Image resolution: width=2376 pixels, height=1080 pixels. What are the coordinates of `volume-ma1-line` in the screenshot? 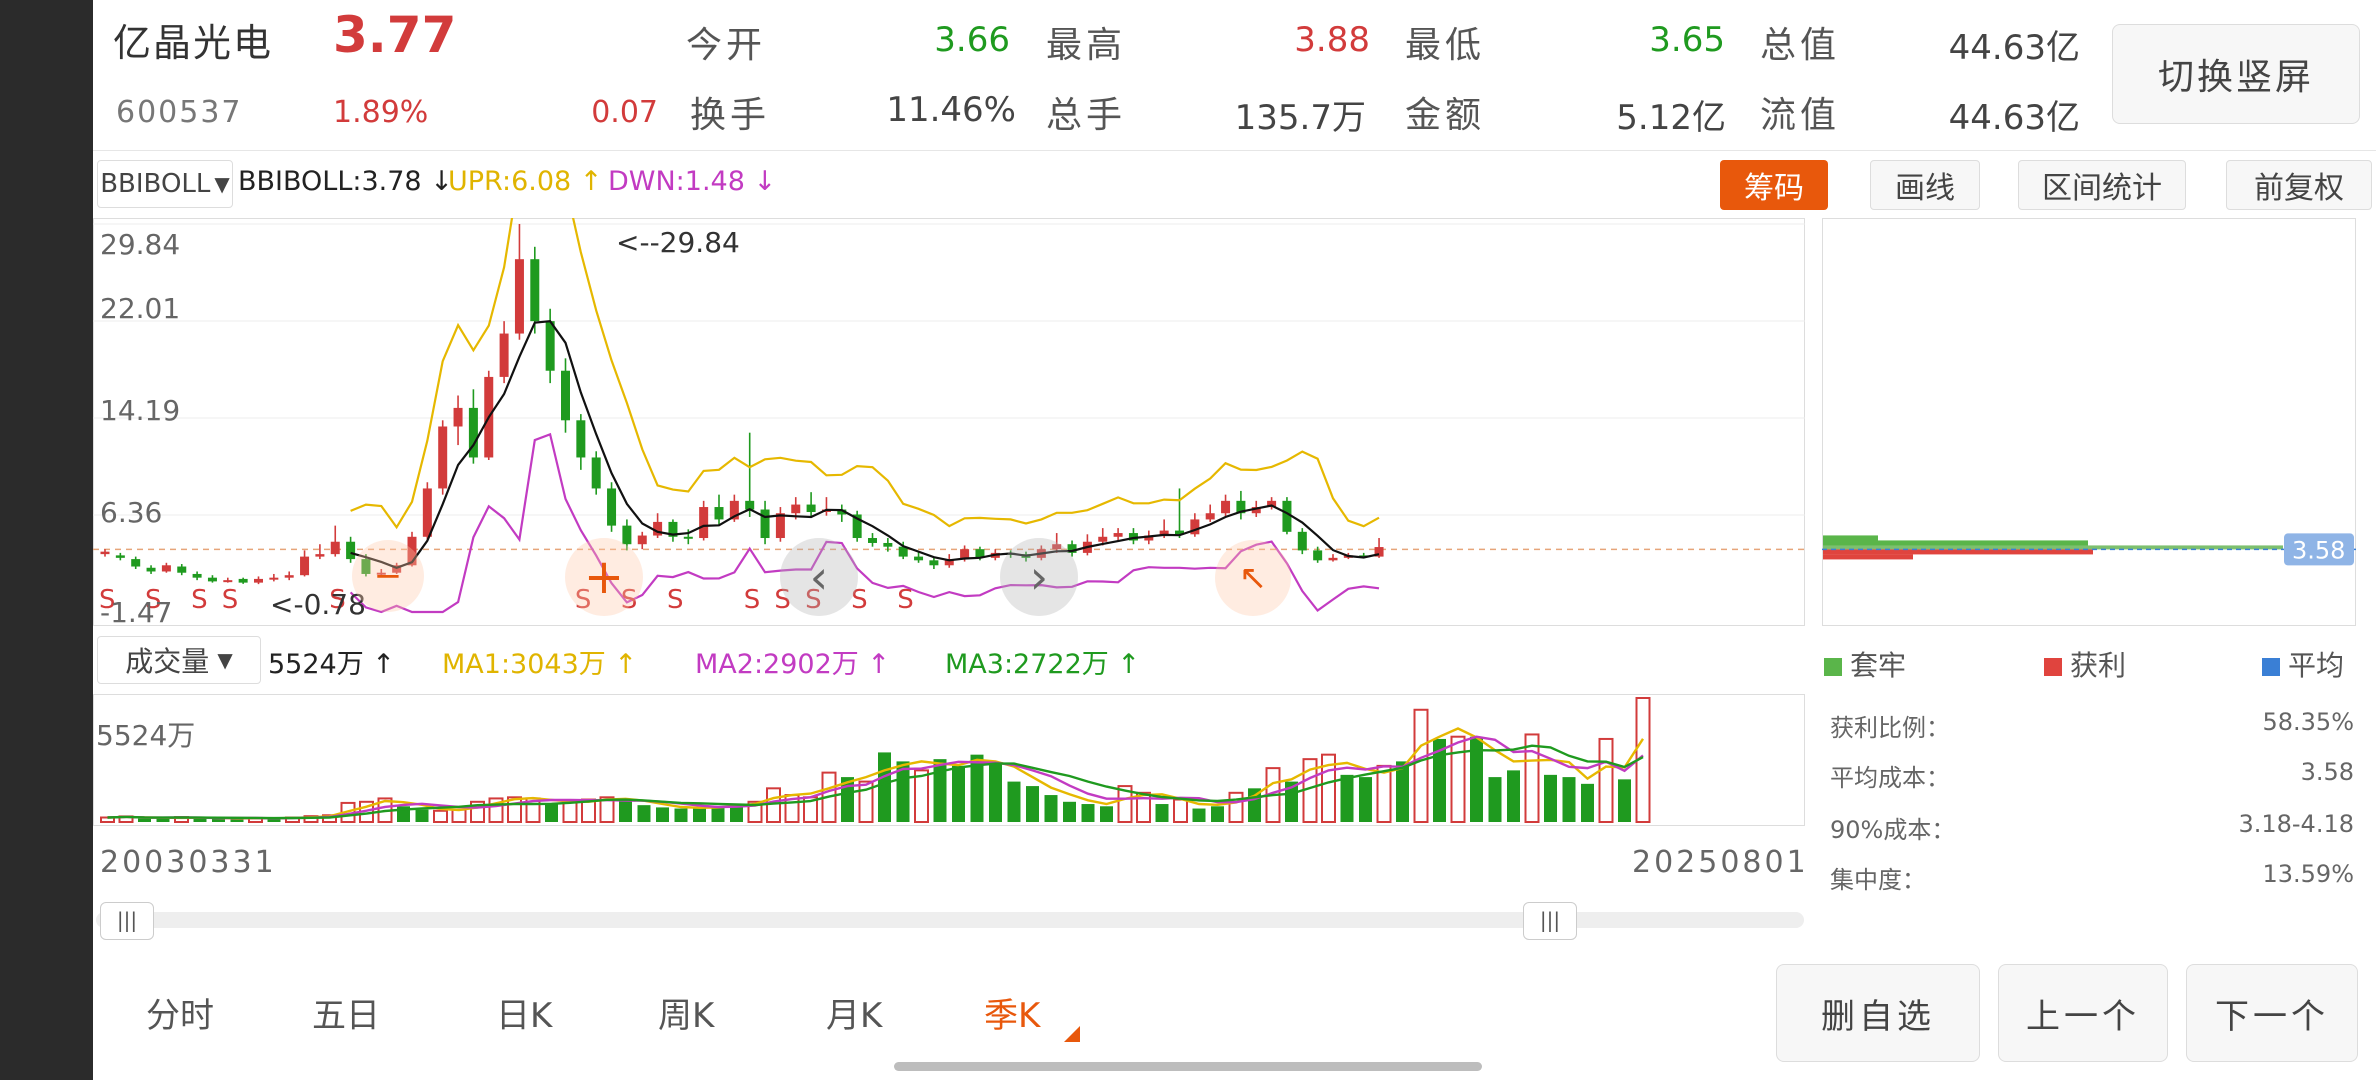 It's located at (876, 773).